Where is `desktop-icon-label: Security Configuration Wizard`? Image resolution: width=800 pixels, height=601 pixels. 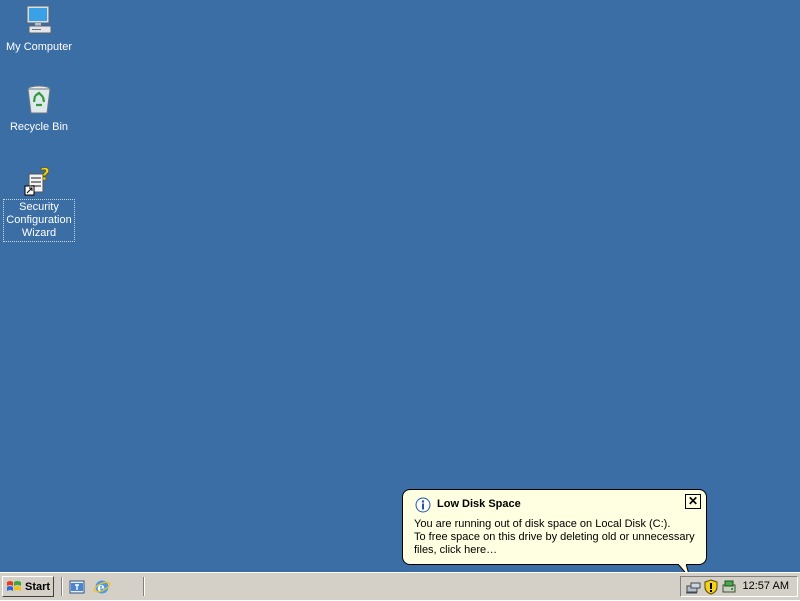
desktop-icon-label: Security Configuration Wizard is located at coordinates (39, 220).